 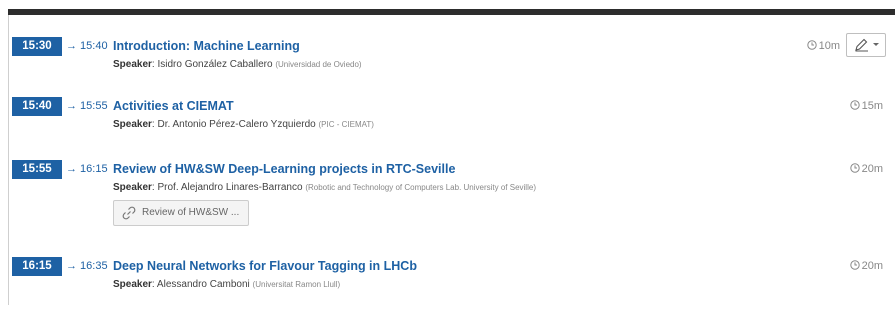 What do you see at coordinates (206, 46) in the screenshot?
I see `contribution-title: Introduction: Machine Learning` at bounding box center [206, 46].